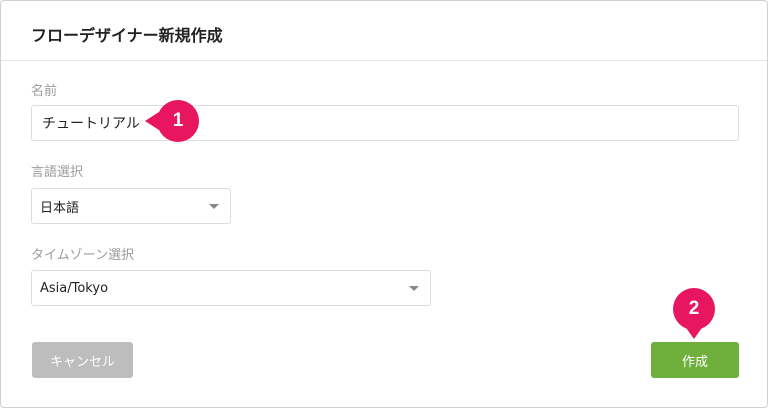 This screenshot has height=408, width=768. I want to click on name-field: チュートリアル, so click(385, 123).